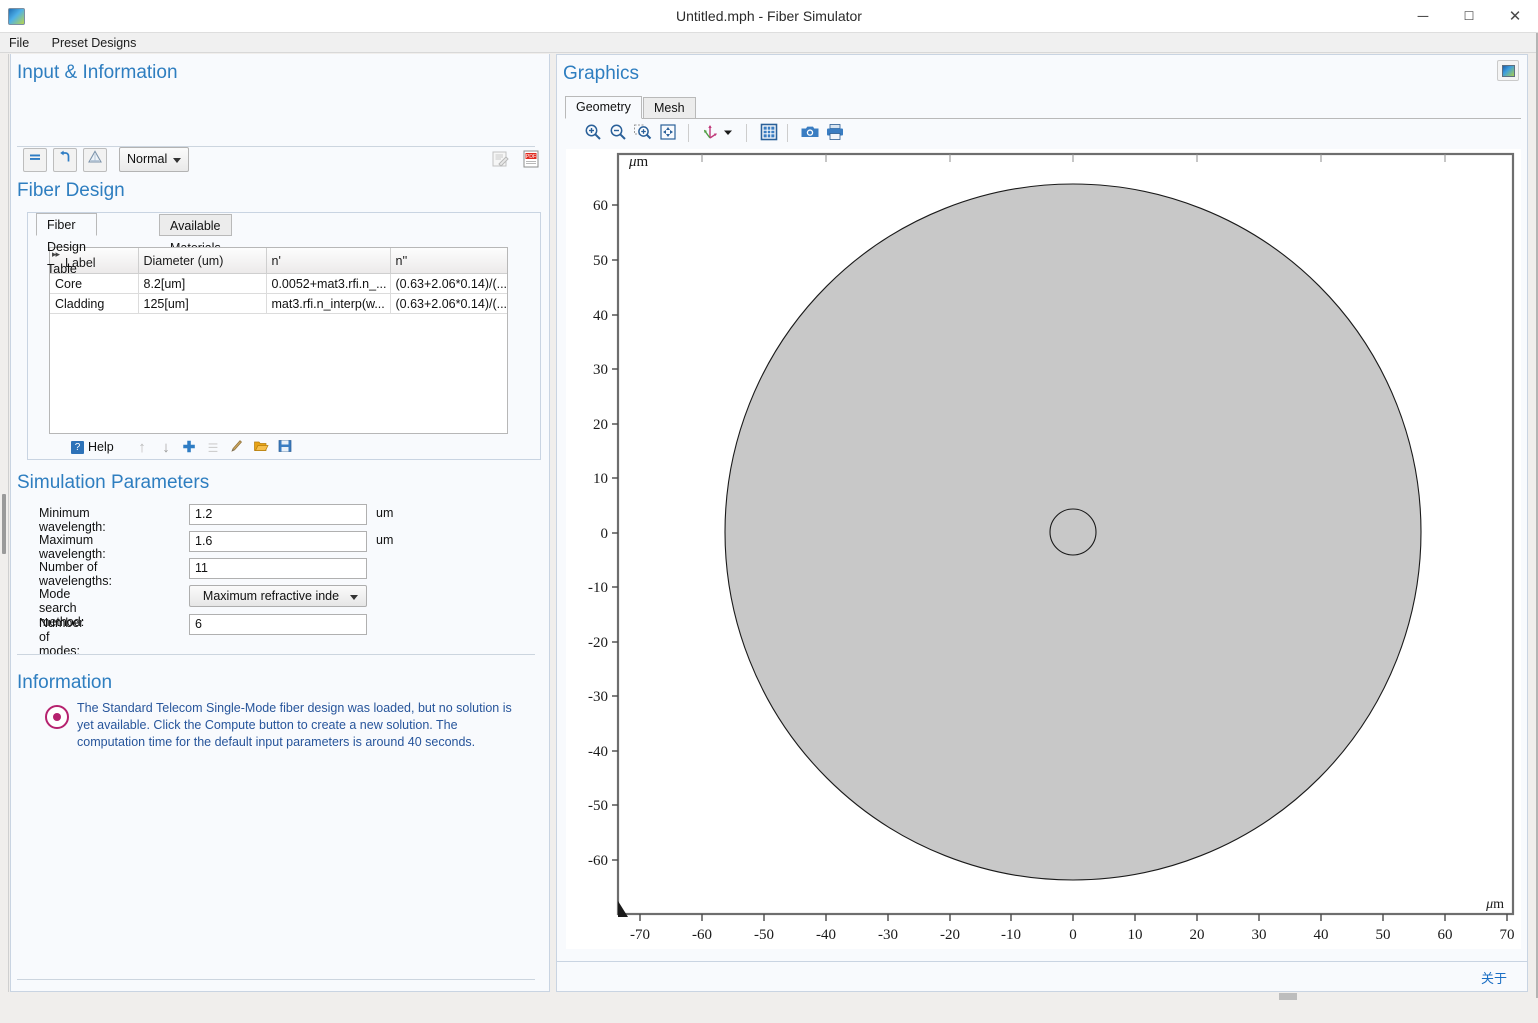  Describe the element at coordinates (261, 448) in the screenshot. I see `load-from-file-icon` at that location.